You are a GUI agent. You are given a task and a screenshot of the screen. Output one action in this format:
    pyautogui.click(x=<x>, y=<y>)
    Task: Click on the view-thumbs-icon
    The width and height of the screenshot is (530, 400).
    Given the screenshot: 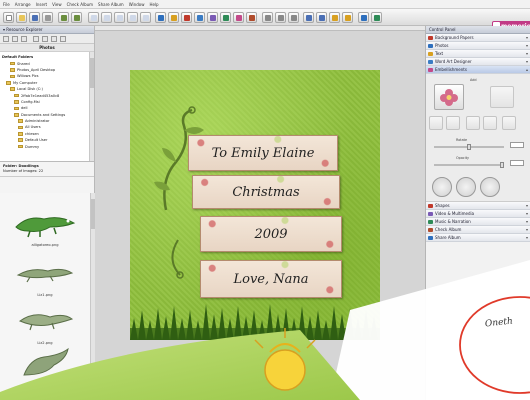 What is the action you would take?
    pyautogui.click(x=45, y=39)
    